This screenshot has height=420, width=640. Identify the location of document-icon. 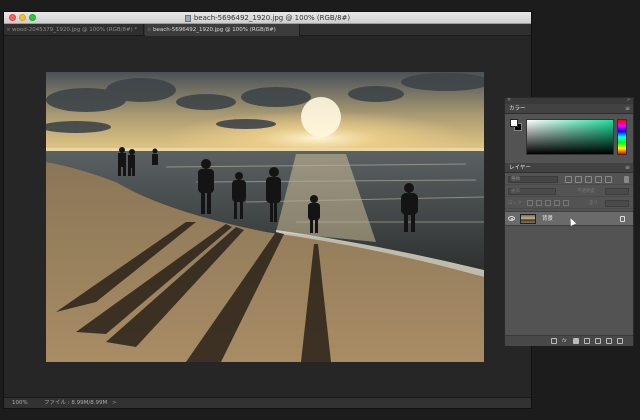
(187, 18).